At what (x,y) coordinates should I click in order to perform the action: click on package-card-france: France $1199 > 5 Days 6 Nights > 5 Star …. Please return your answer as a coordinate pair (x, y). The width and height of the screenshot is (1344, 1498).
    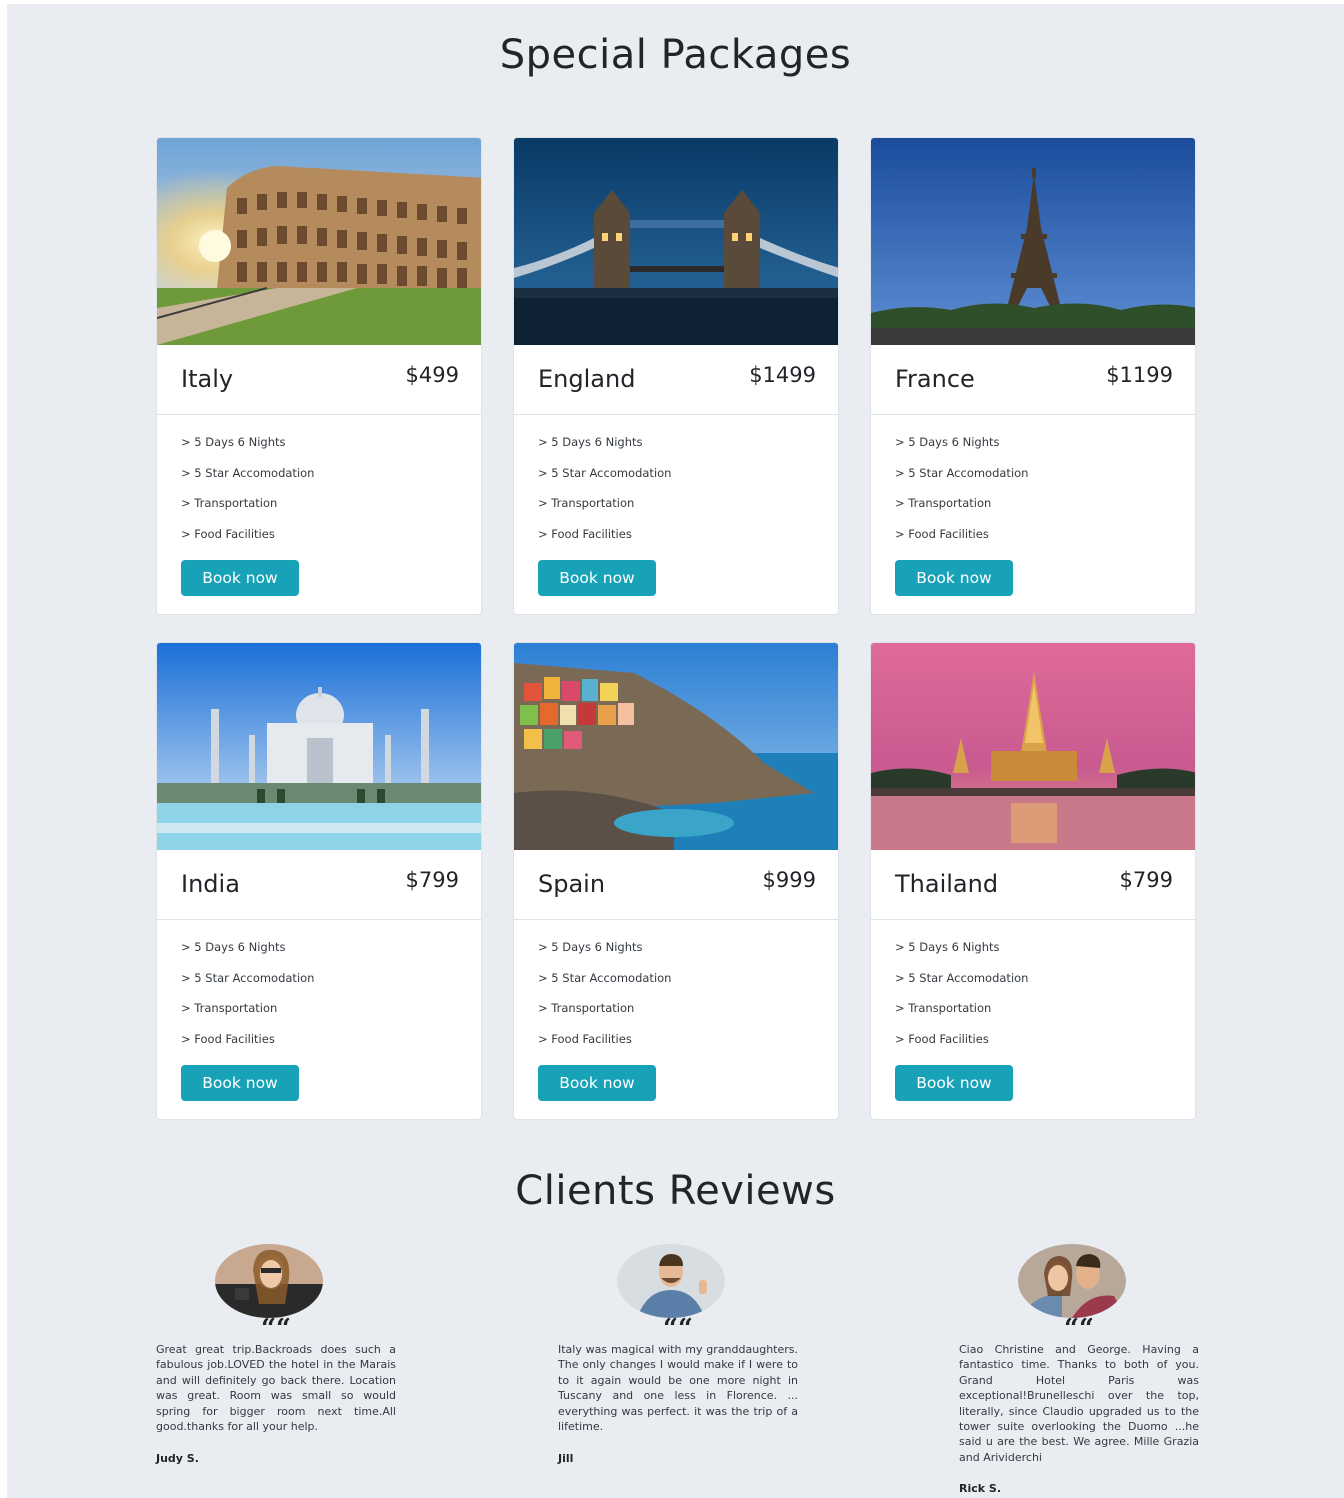
    Looking at the image, I should click on (1033, 376).